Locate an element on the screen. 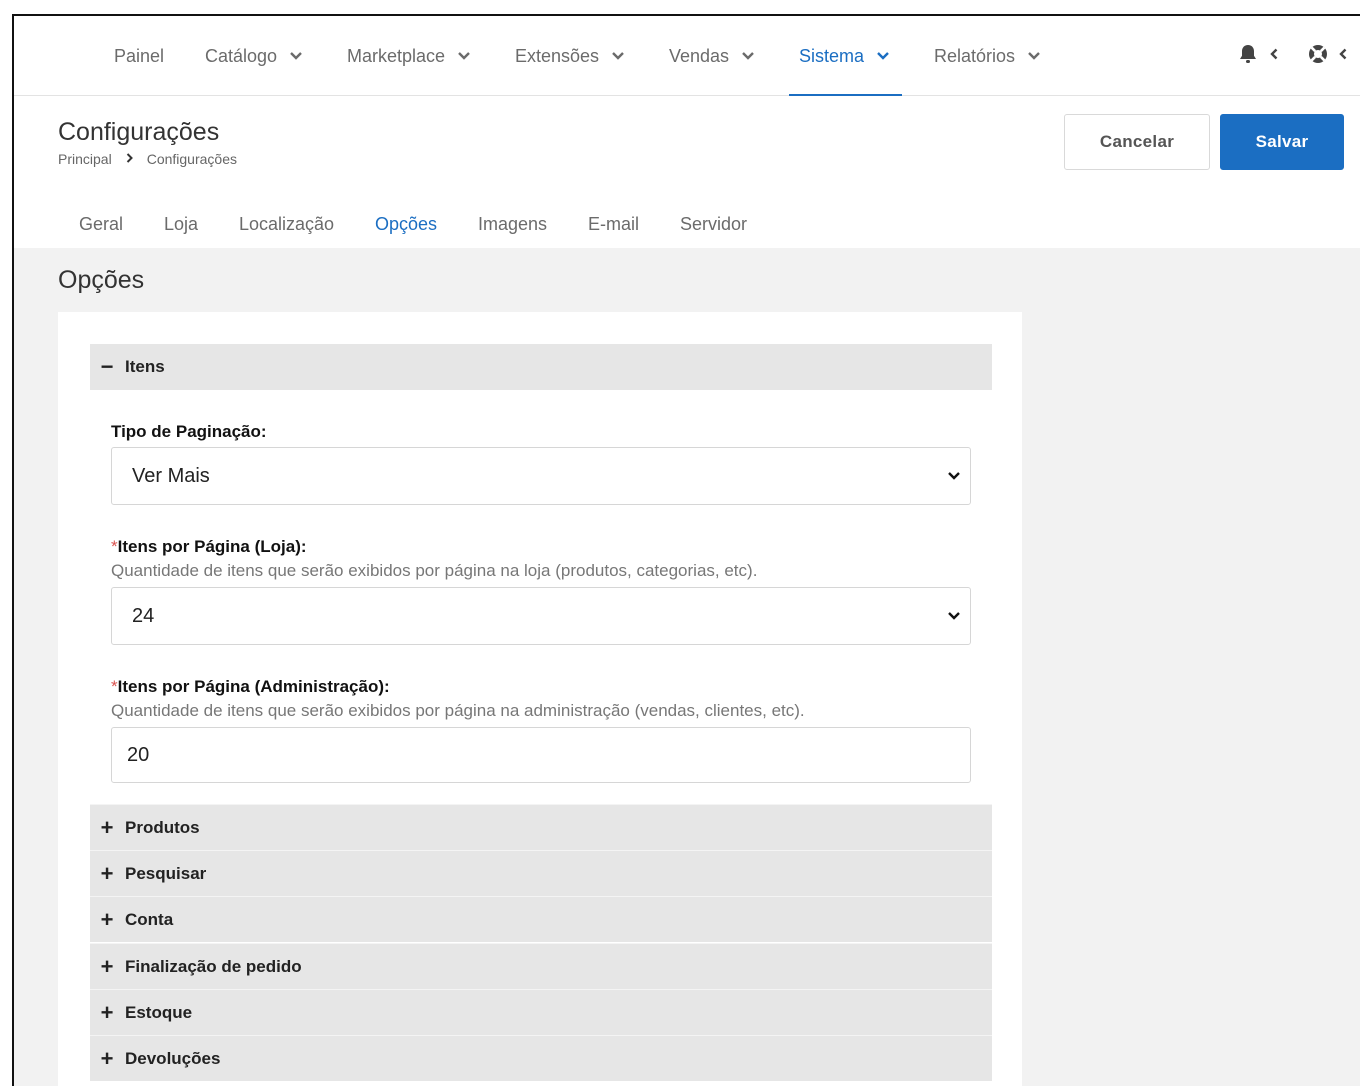 The width and height of the screenshot is (1360, 1086). pagination-type-select: Ver Mais is located at coordinates (541, 476).